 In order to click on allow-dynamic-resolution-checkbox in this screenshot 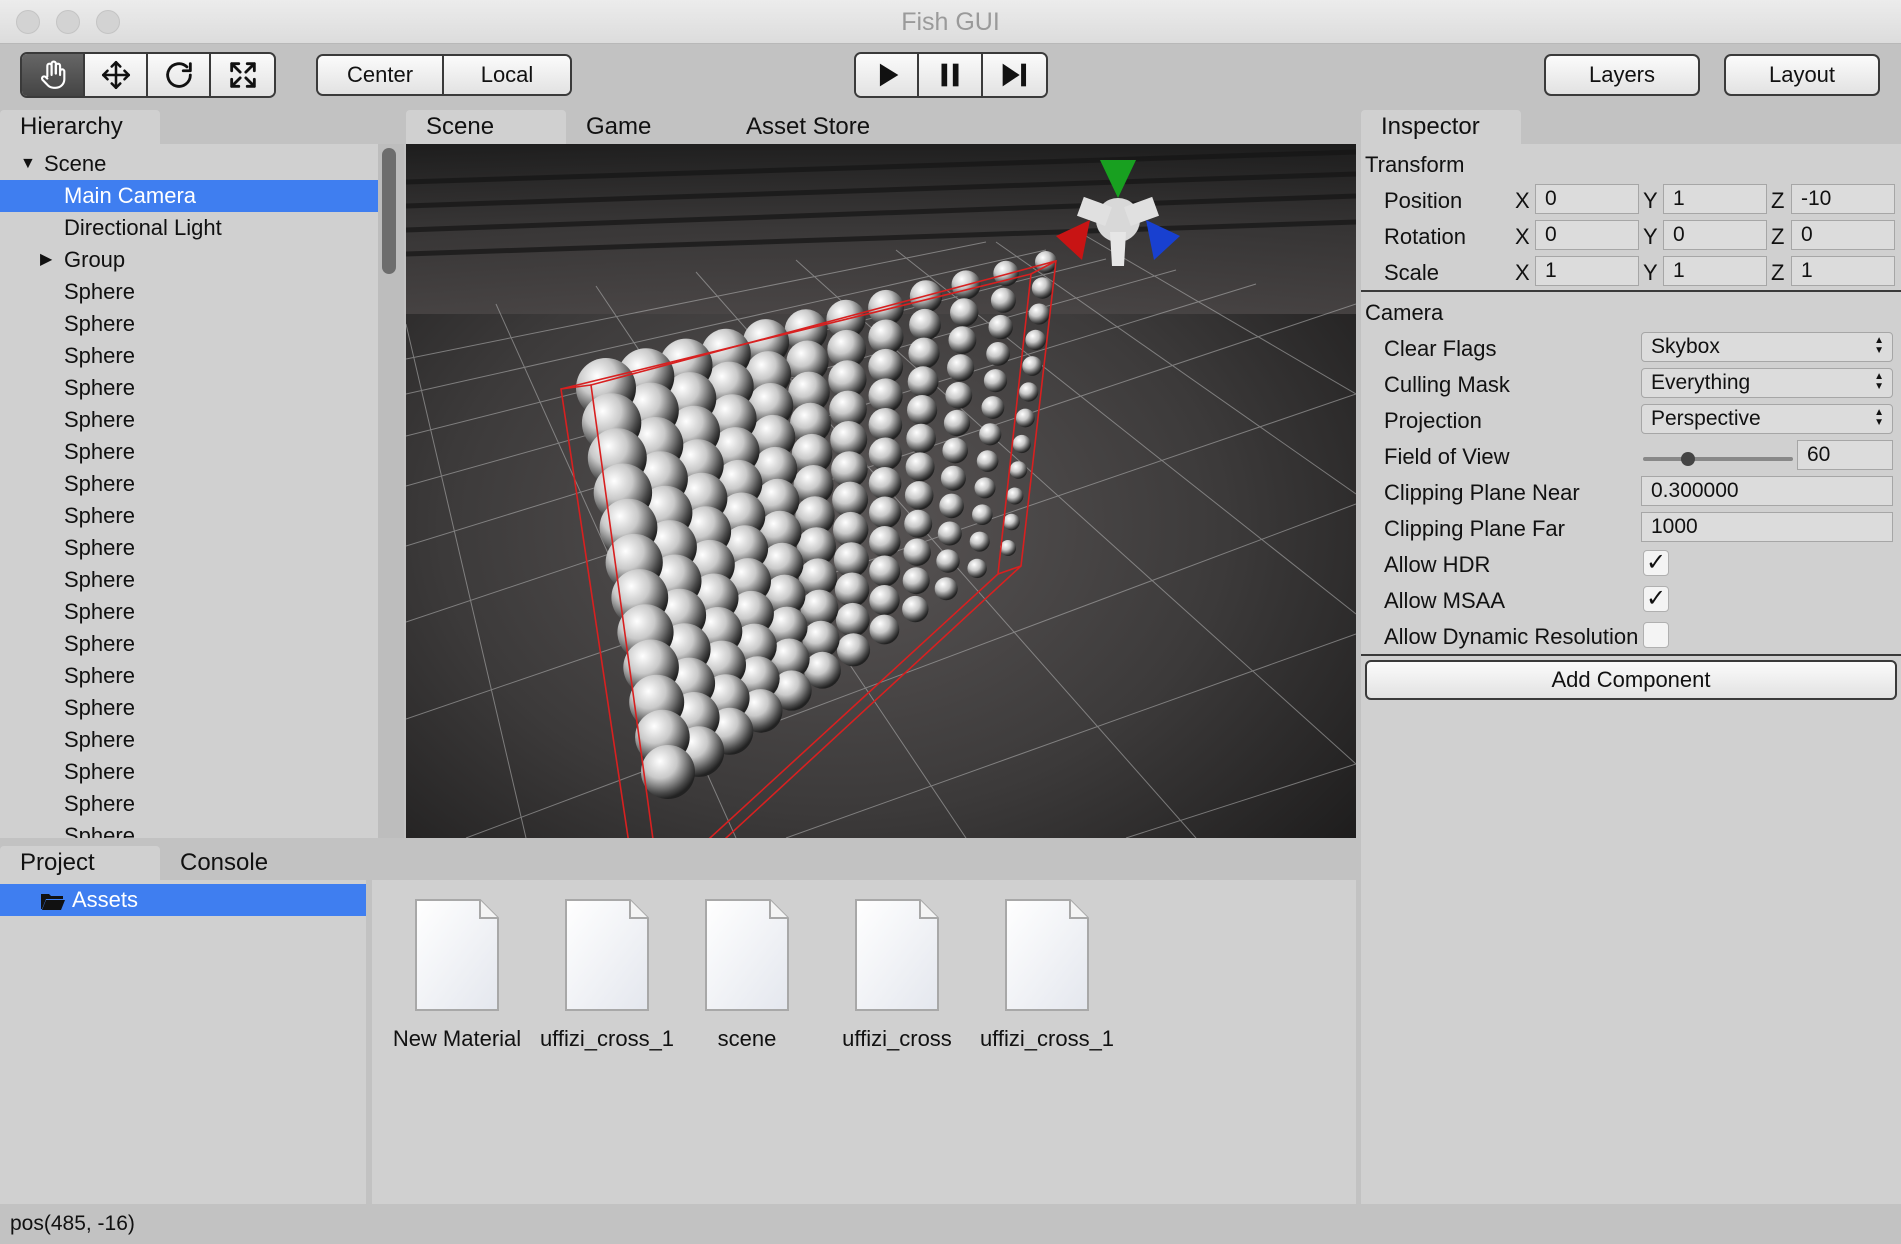, I will do `click(1656, 635)`.